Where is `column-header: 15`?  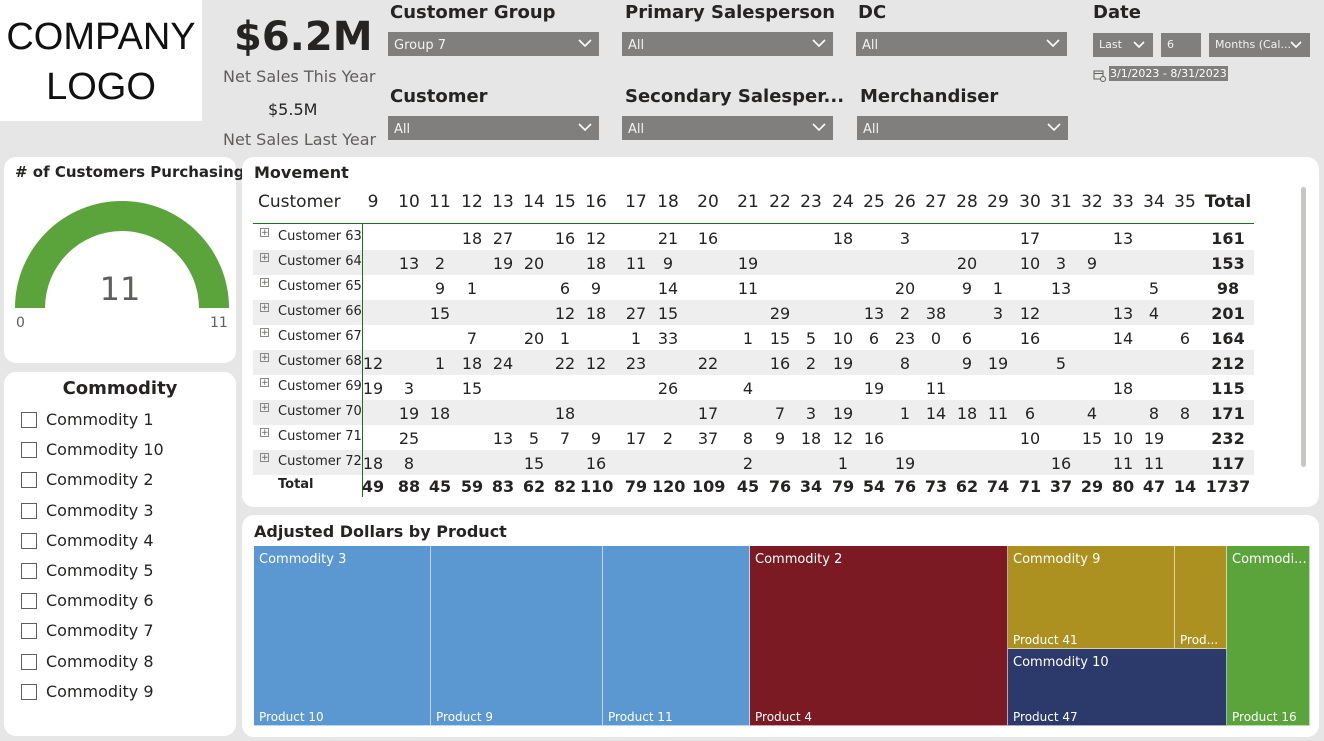 column-header: 15 is located at coordinates (565, 202).